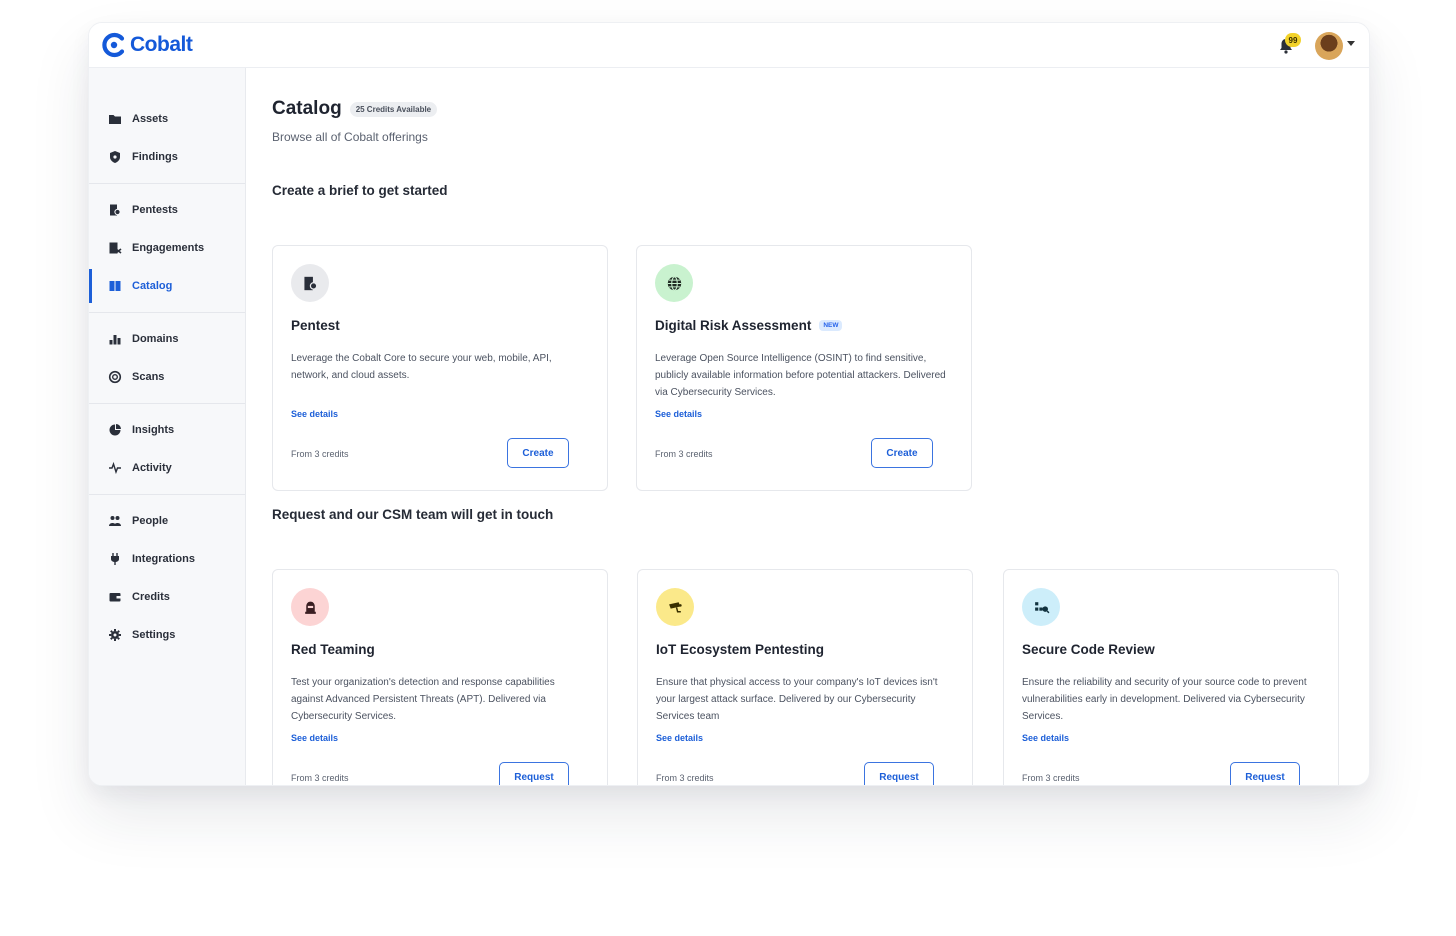 This screenshot has width=1456, height=936. I want to click on sidebar-item-integrations: Integrations, so click(167, 559).